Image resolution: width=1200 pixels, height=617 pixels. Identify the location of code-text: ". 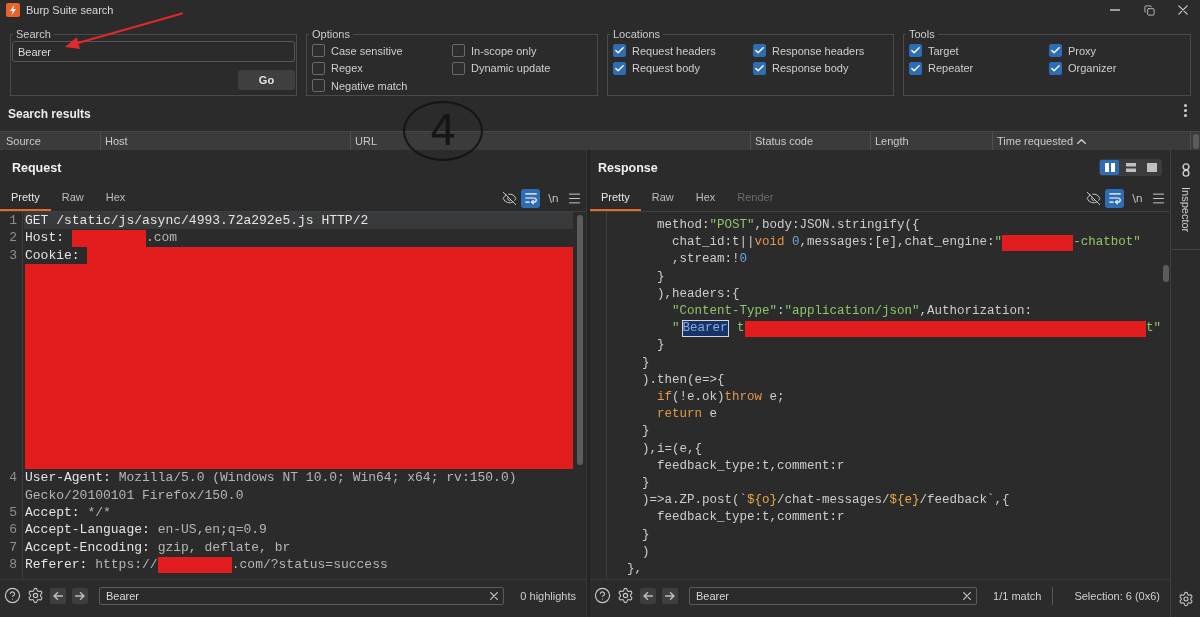
(676, 329).